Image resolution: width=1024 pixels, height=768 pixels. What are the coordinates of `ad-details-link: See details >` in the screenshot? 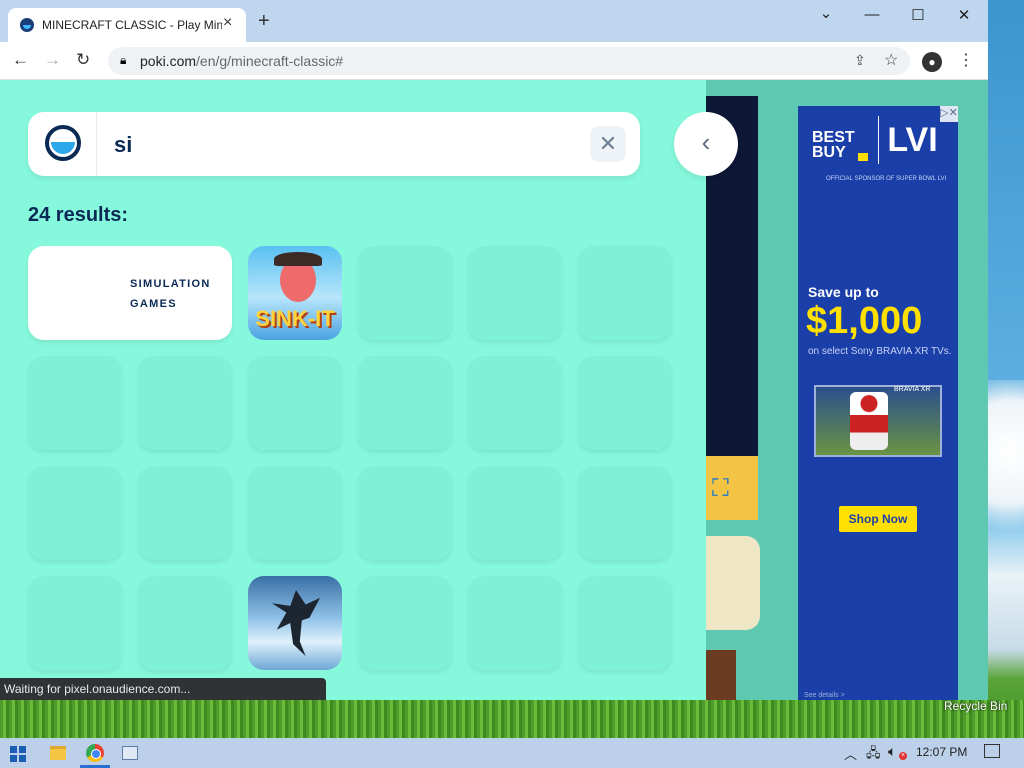 It's located at (824, 695).